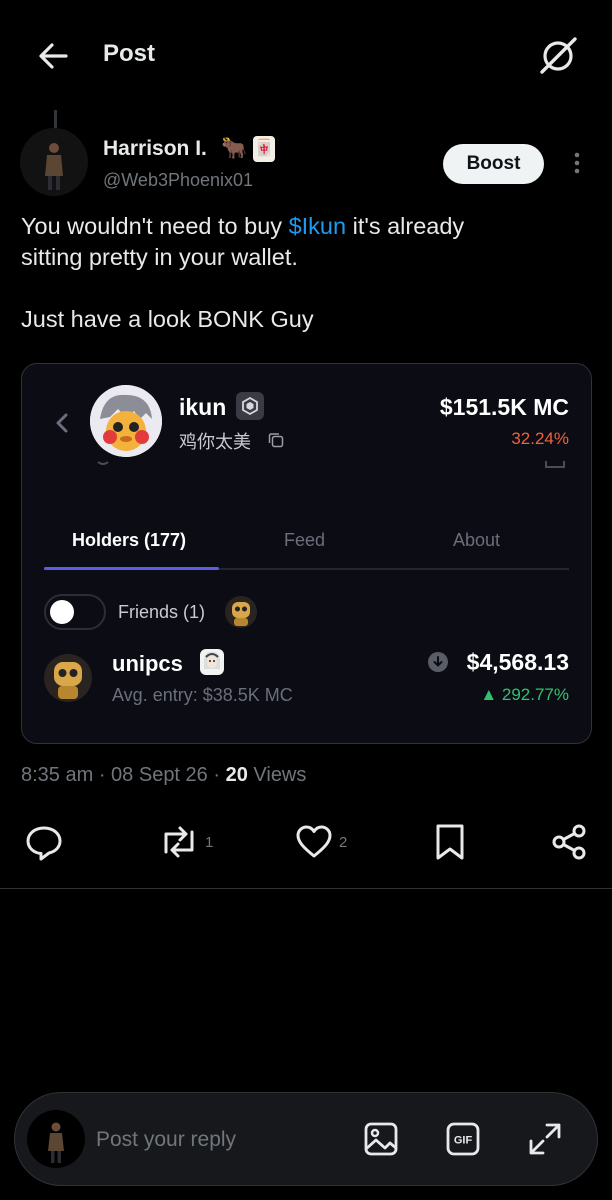 Image resolution: width=612 pixels, height=1200 pixels. Describe the element at coordinates (234, 148) in the screenshot. I see `bull-emoji: 🐂` at that location.